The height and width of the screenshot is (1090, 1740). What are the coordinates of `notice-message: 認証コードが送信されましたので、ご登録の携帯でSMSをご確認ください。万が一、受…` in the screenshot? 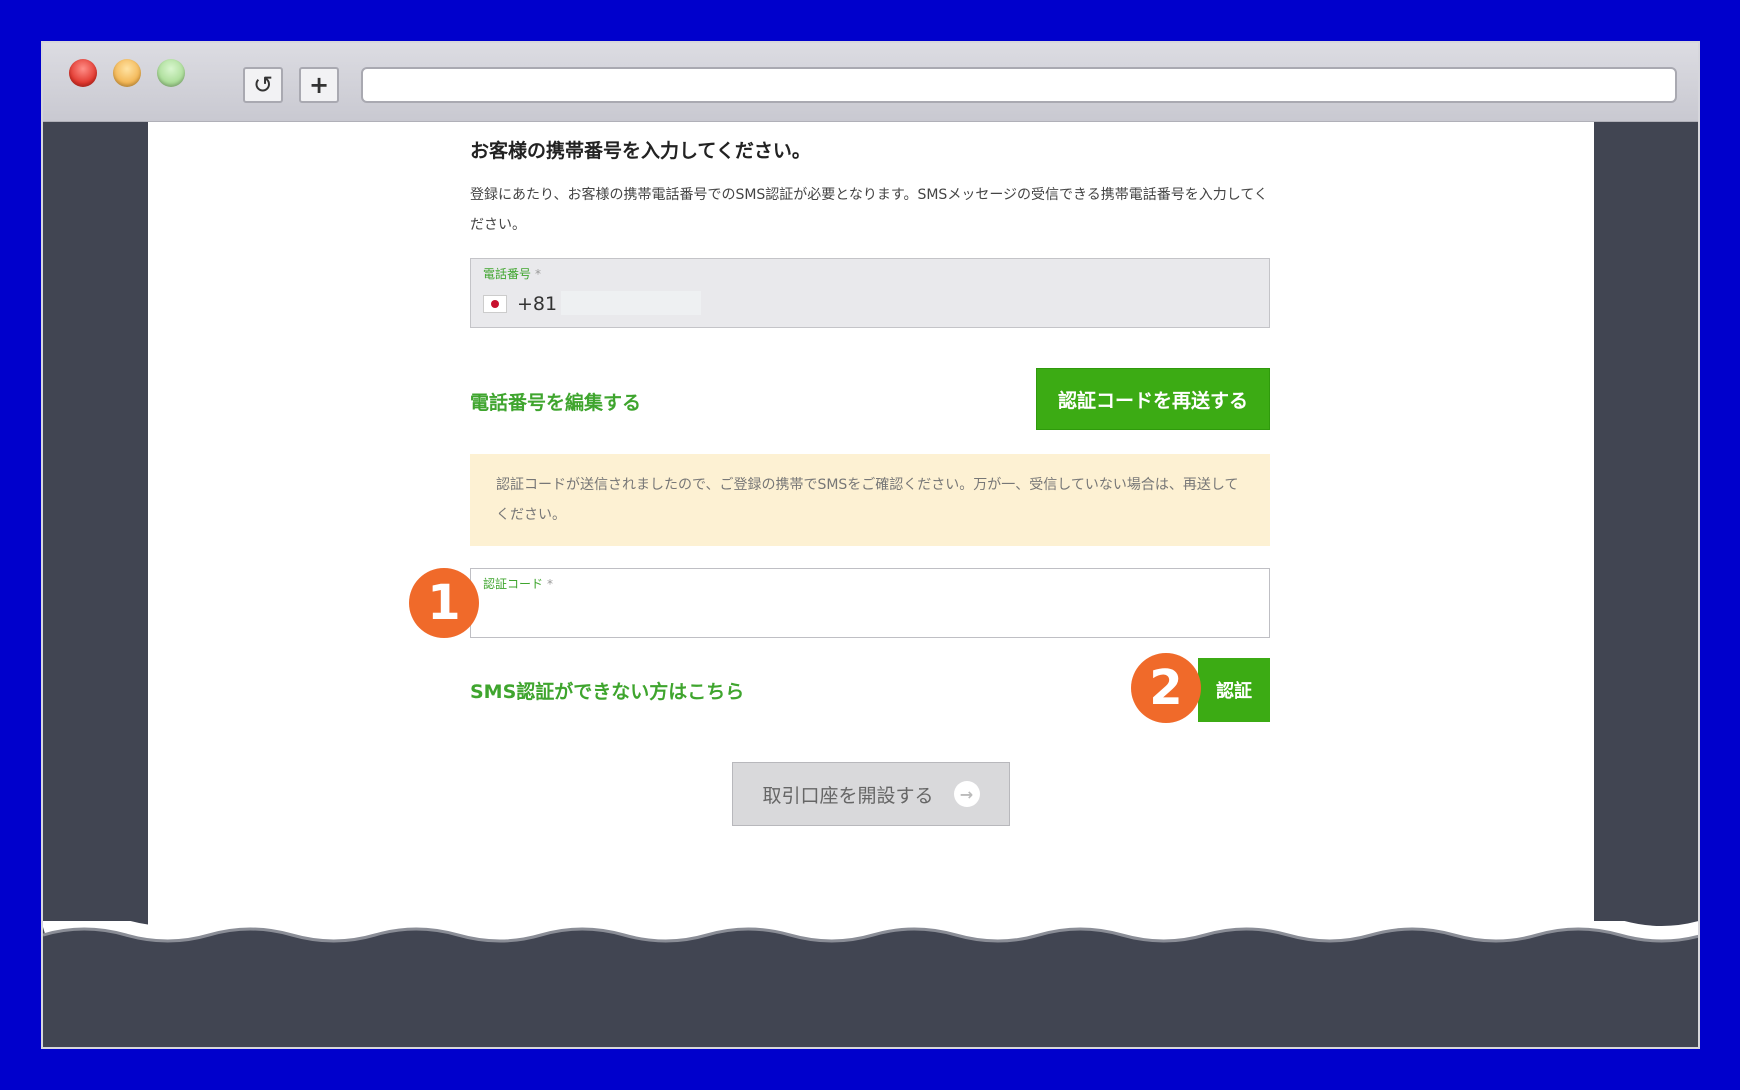 It's located at (870, 500).